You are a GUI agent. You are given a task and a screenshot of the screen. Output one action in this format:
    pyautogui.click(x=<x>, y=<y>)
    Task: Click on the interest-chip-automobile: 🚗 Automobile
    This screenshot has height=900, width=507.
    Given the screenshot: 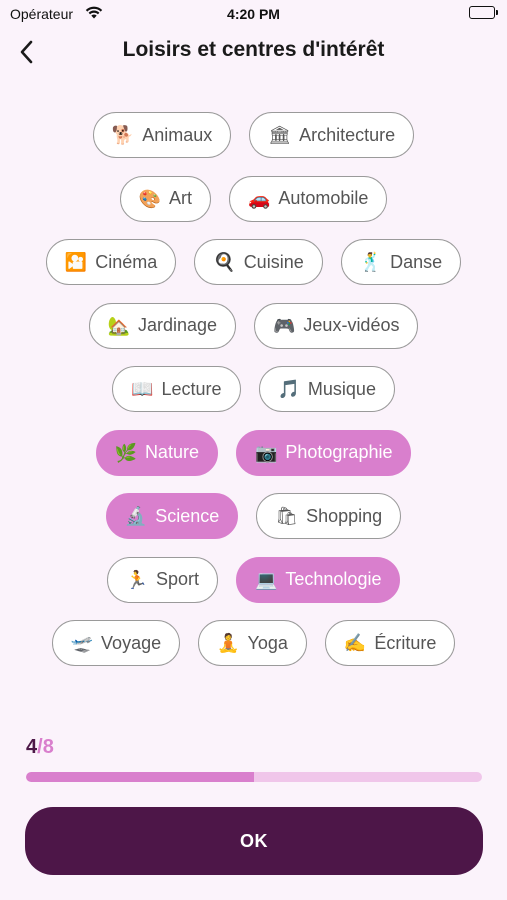 What is the action you would take?
    pyautogui.click(x=308, y=198)
    